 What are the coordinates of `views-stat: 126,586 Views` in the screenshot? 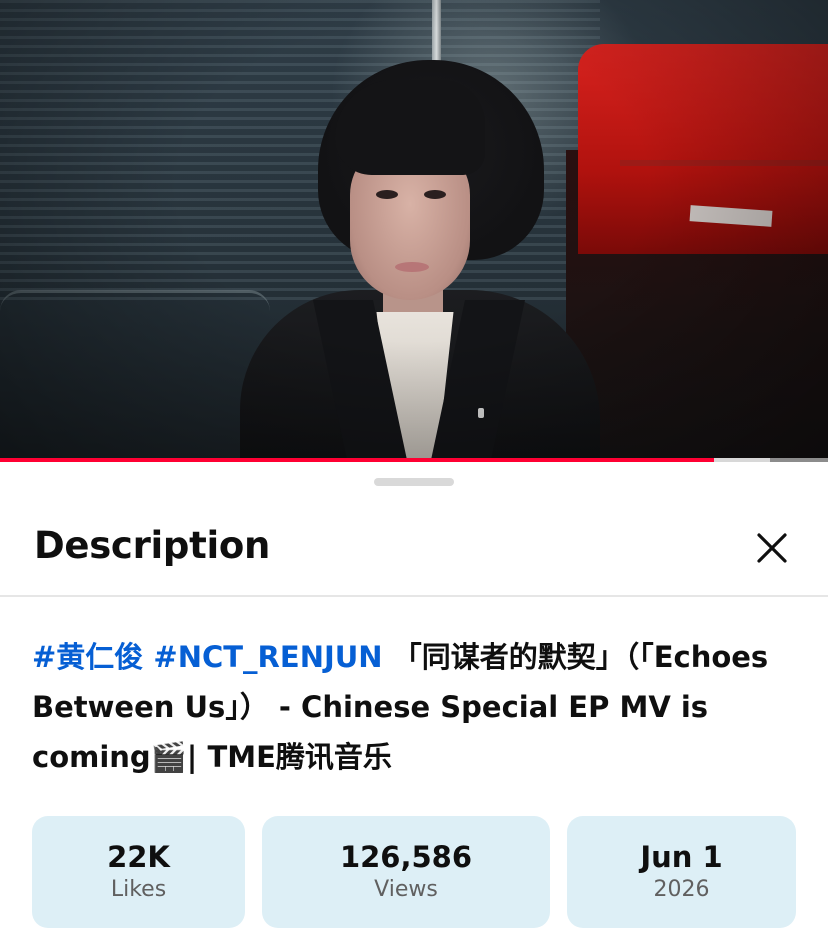 It's located at (406, 872).